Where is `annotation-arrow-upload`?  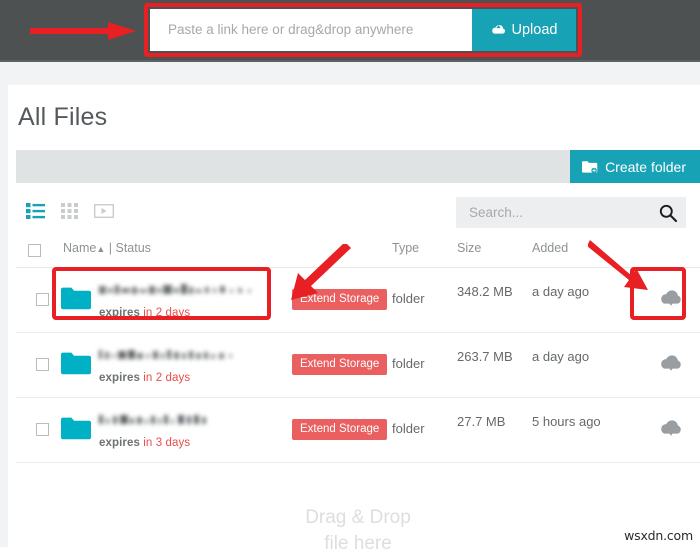 annotation-arrow-upload is located at coordinates (83, 31).